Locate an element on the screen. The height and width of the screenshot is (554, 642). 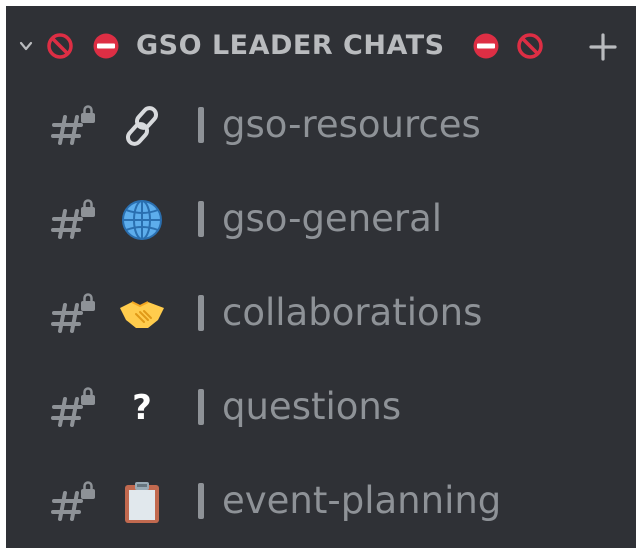
channel-item-questions: ? questions is located at coordinates (321, 407).